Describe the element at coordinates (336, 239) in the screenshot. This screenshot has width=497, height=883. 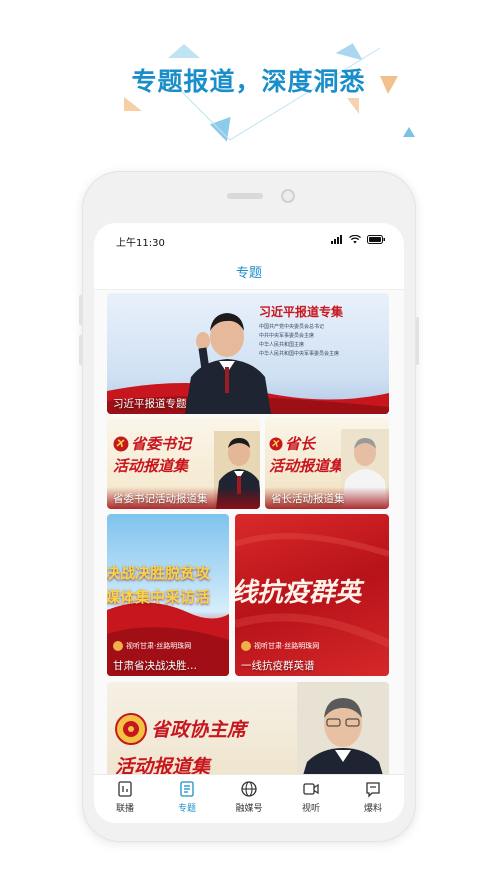
I see `signal-icon` at that location.